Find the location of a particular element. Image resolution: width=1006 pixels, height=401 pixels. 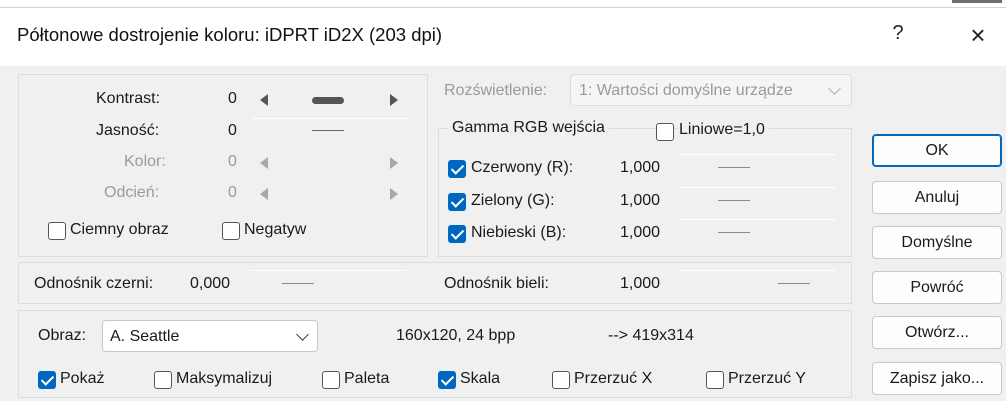

white-reference-label: Odnośnik bieli: is located at coordinates (496, 283).